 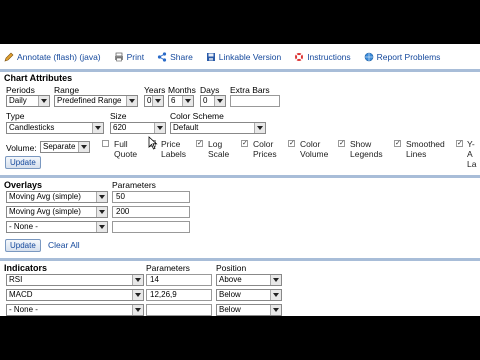 I want to click on years-label: Years, so click(x=155, y=90).